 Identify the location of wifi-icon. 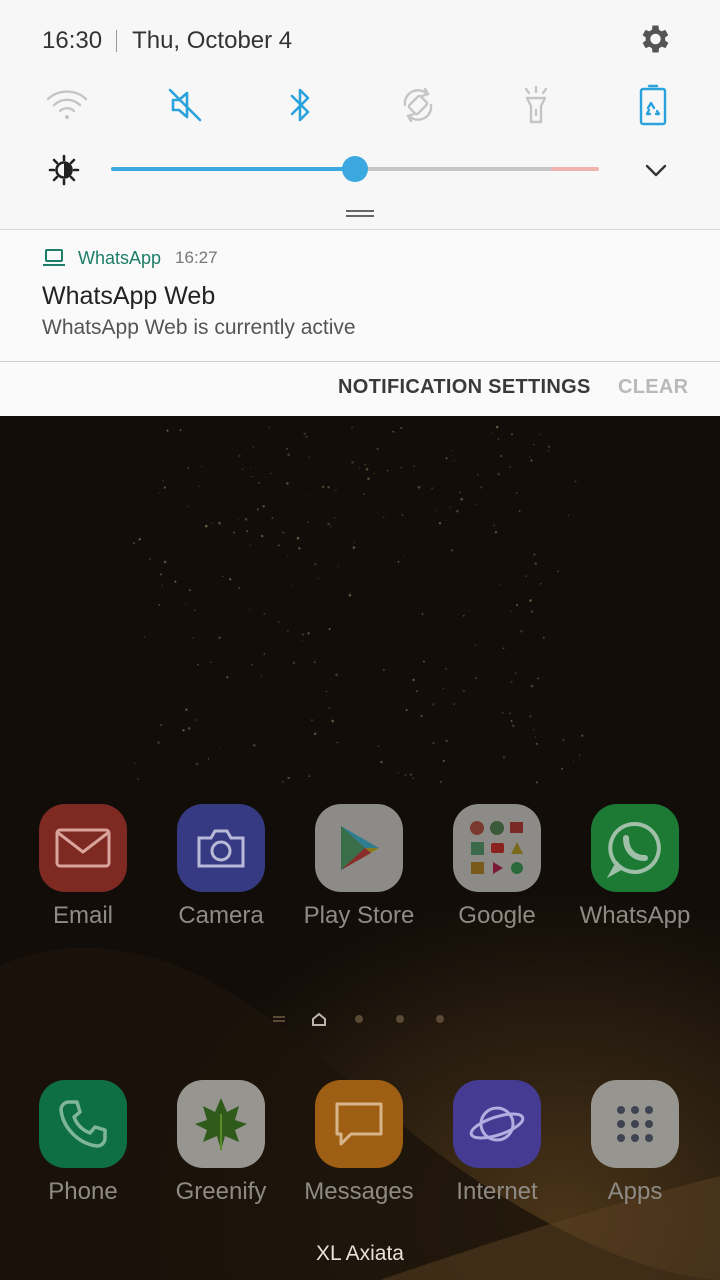
(67, 104).